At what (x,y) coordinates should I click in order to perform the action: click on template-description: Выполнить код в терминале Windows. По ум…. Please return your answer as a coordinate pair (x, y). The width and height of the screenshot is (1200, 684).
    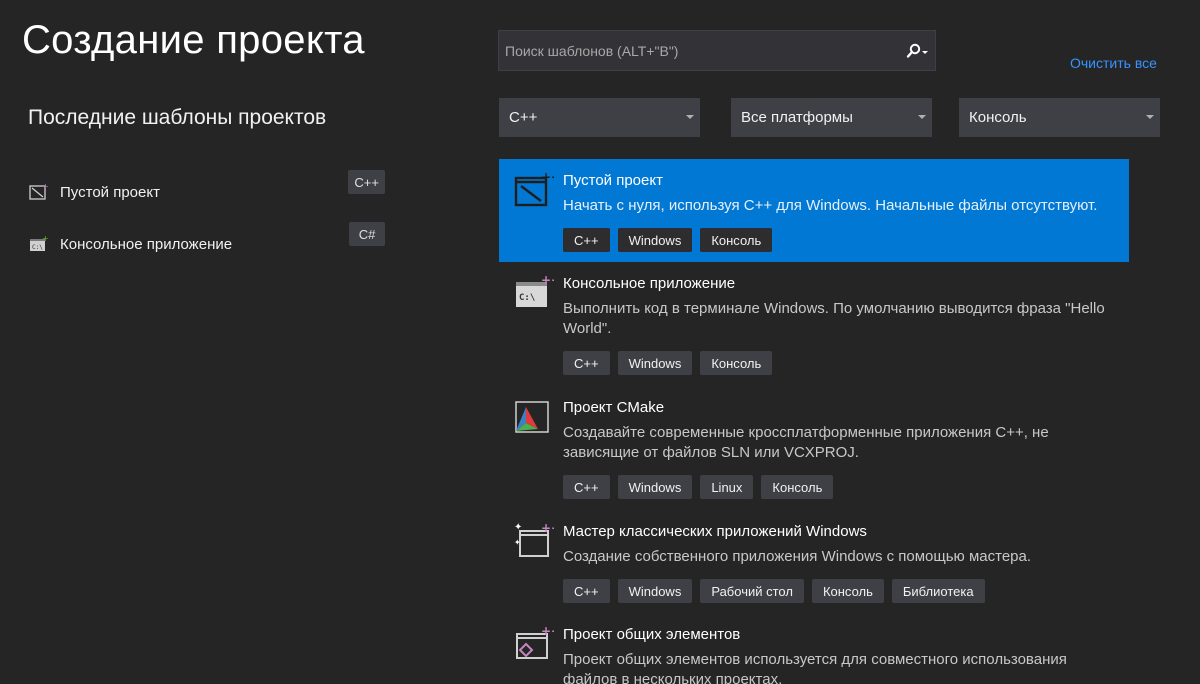
    Looking at the image, I should click on (834, 318).